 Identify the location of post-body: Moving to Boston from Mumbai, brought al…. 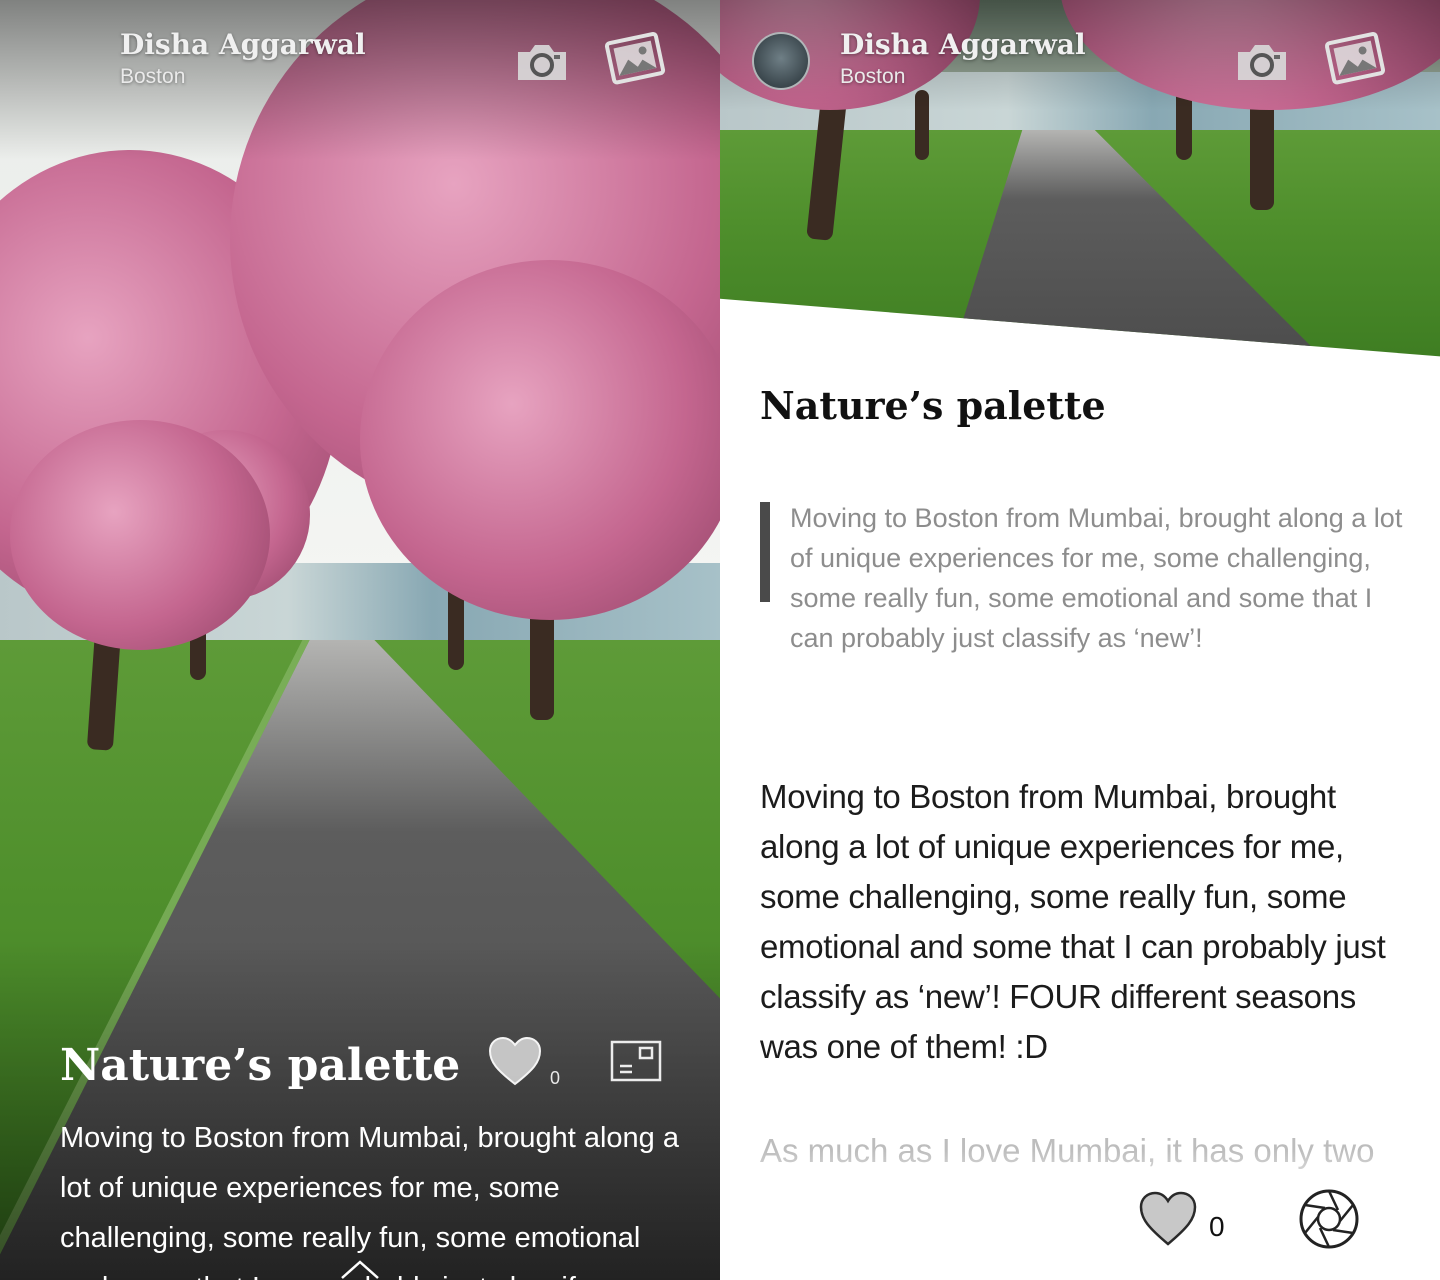
(1073, 921).